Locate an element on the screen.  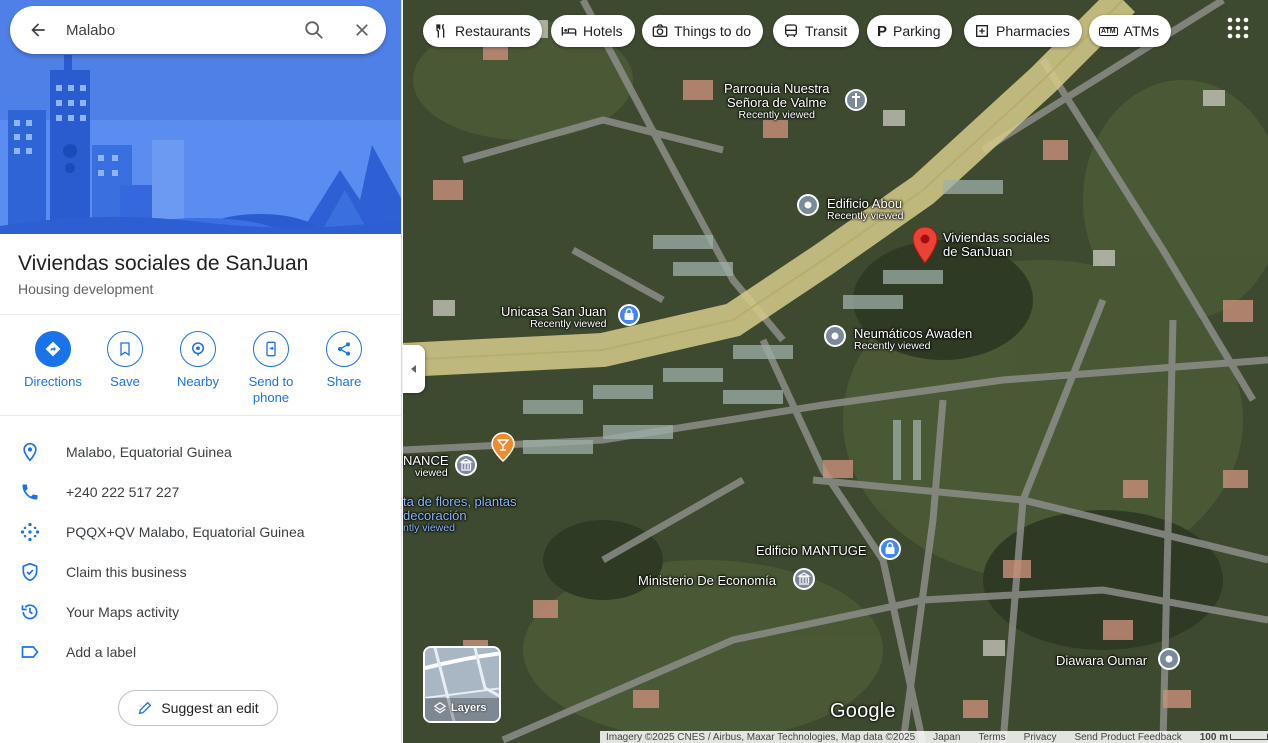
pencil-icon is located at coordinates (145, 708).